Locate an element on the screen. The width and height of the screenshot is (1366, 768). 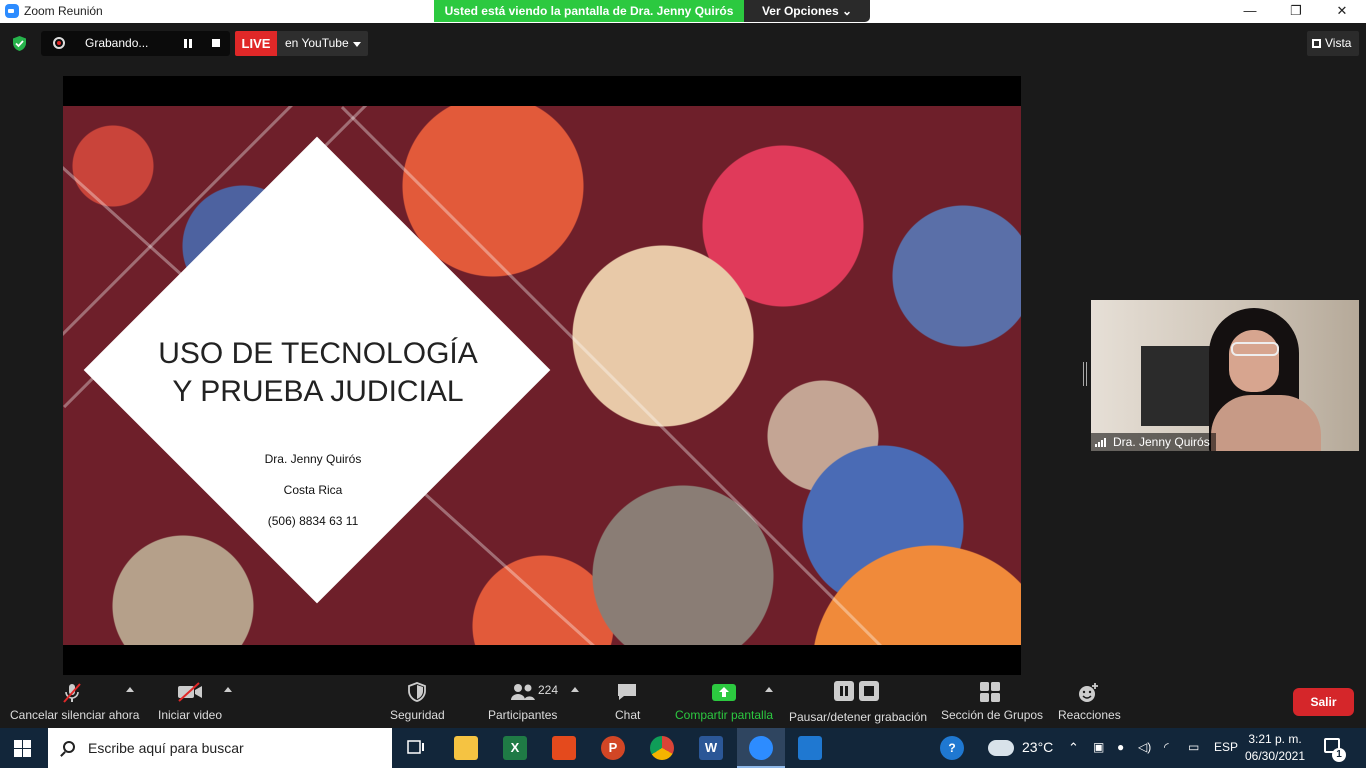
restore-button: ❐ is located at coordinates (1296, 11).